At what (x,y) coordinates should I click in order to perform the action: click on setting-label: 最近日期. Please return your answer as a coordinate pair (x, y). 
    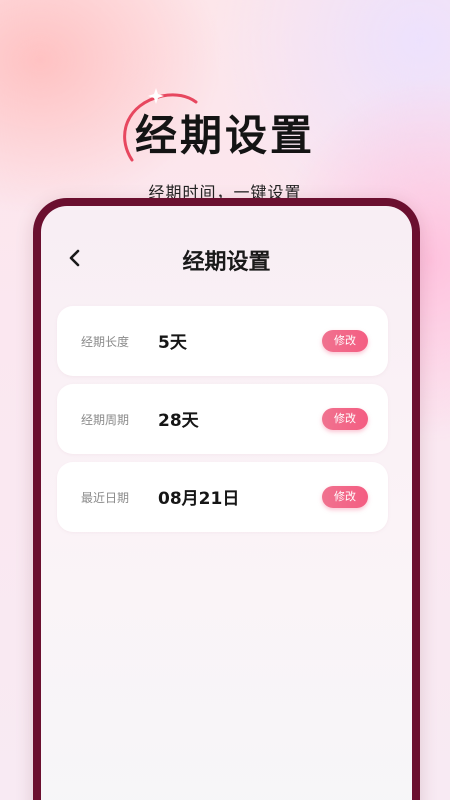
    Looking at the image, I should click on (105, 498).